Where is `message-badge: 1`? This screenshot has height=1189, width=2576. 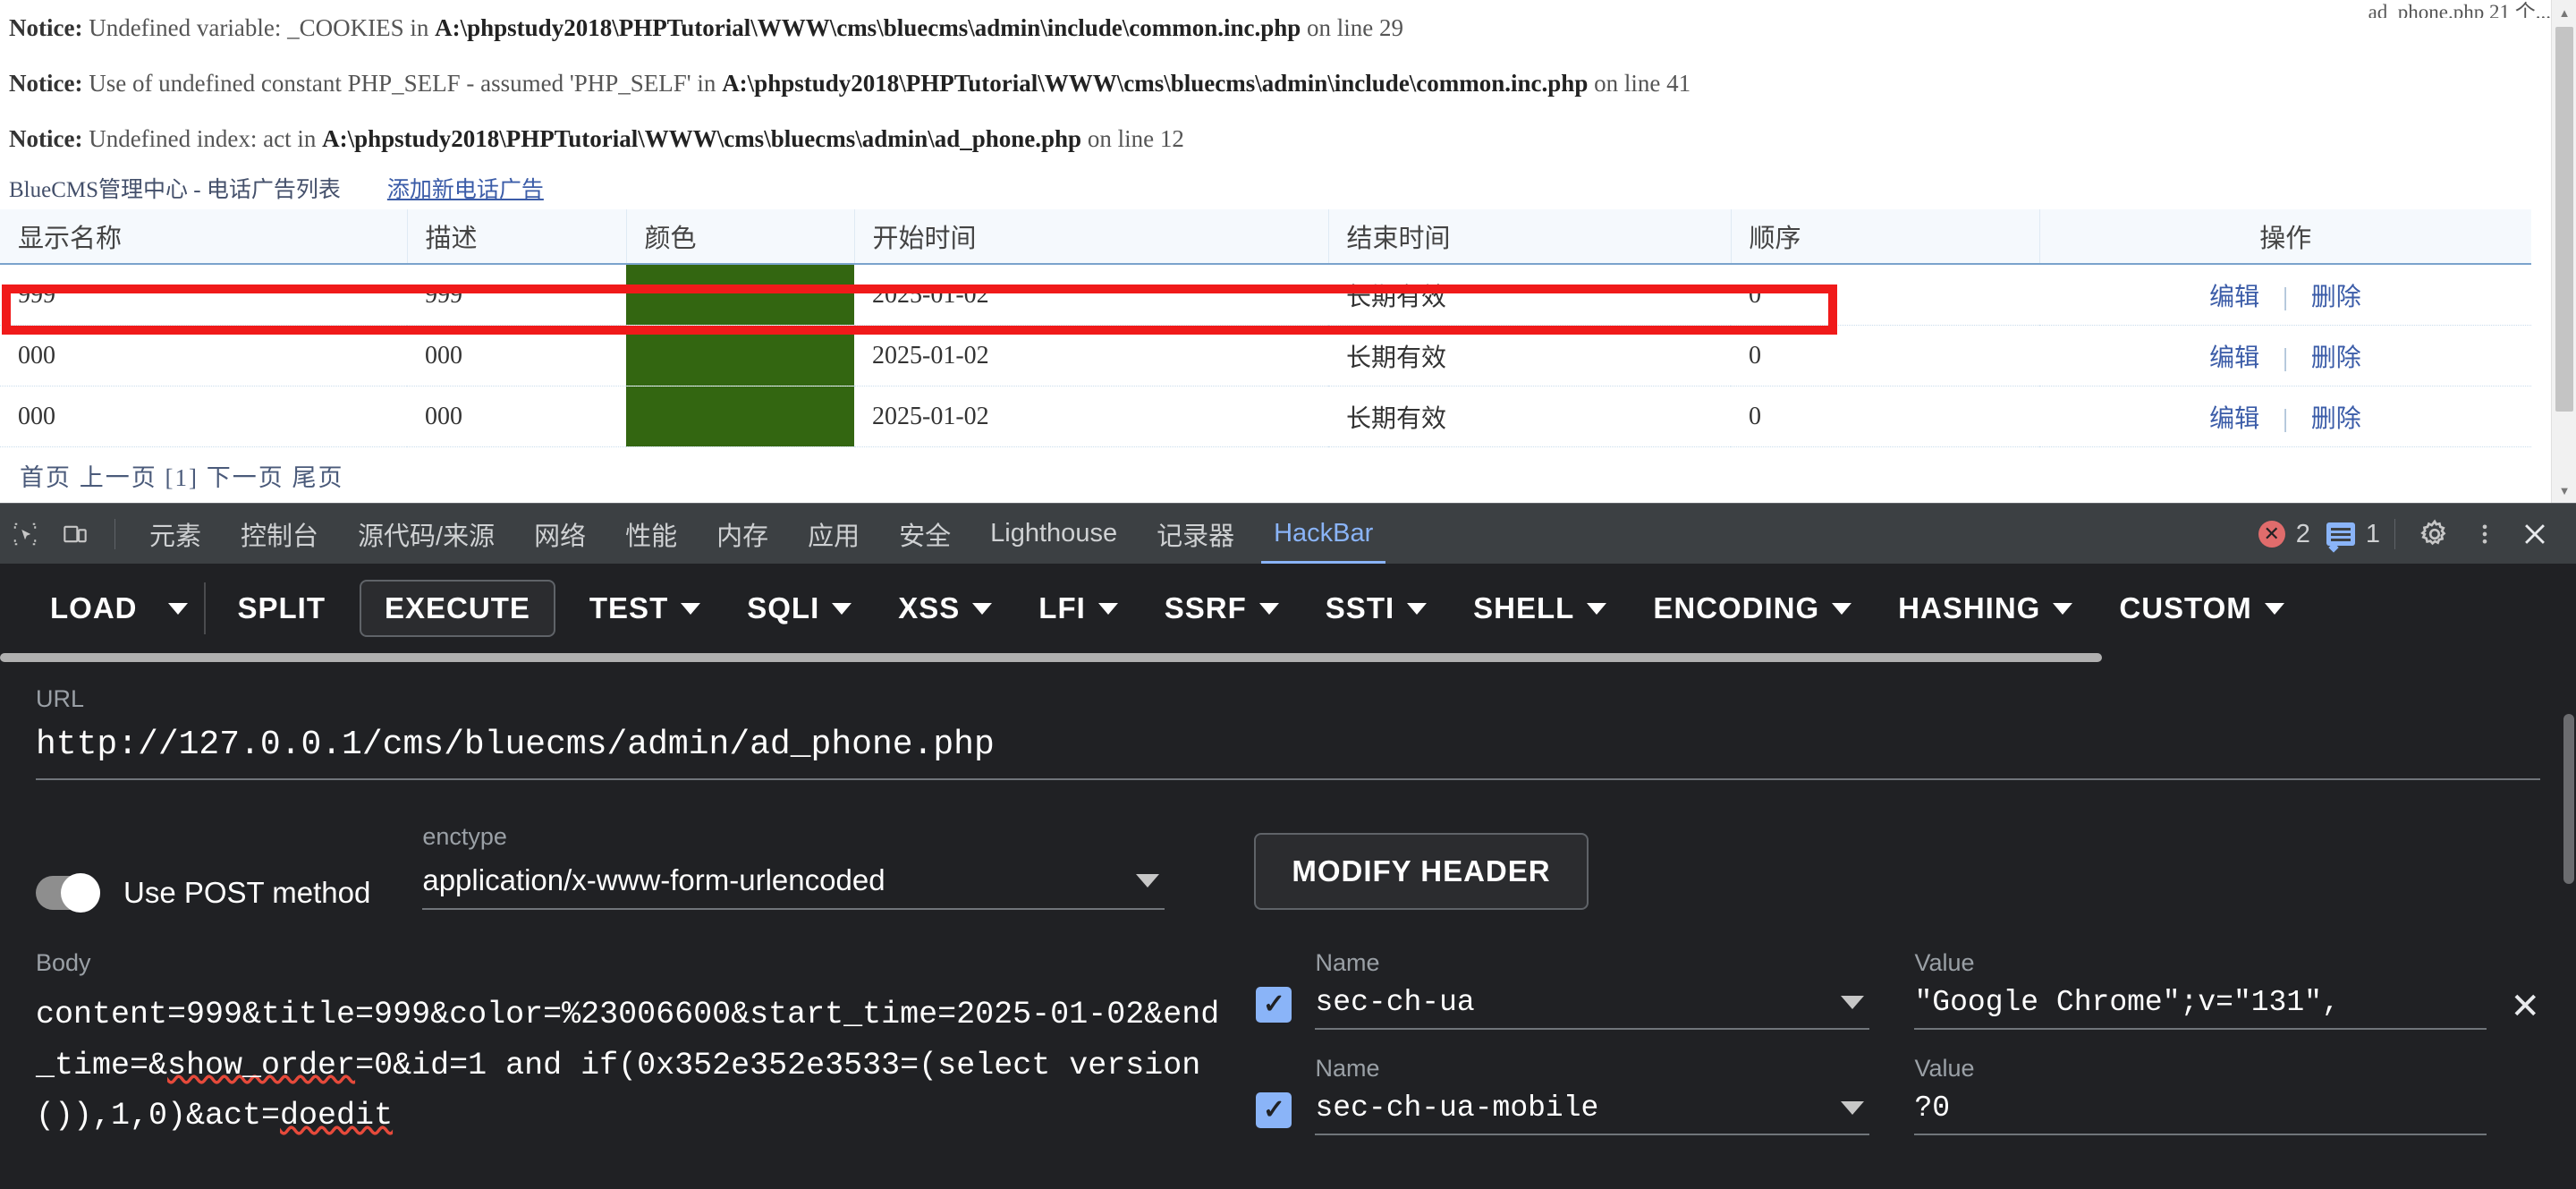 message-badge: 1 is located at coordinates (2353, 534).